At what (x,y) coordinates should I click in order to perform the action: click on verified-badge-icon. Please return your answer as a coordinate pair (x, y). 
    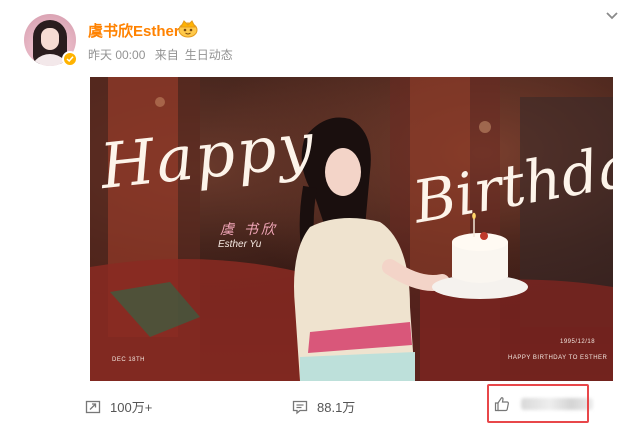
    Looking at the image, I should click on (70, 59).